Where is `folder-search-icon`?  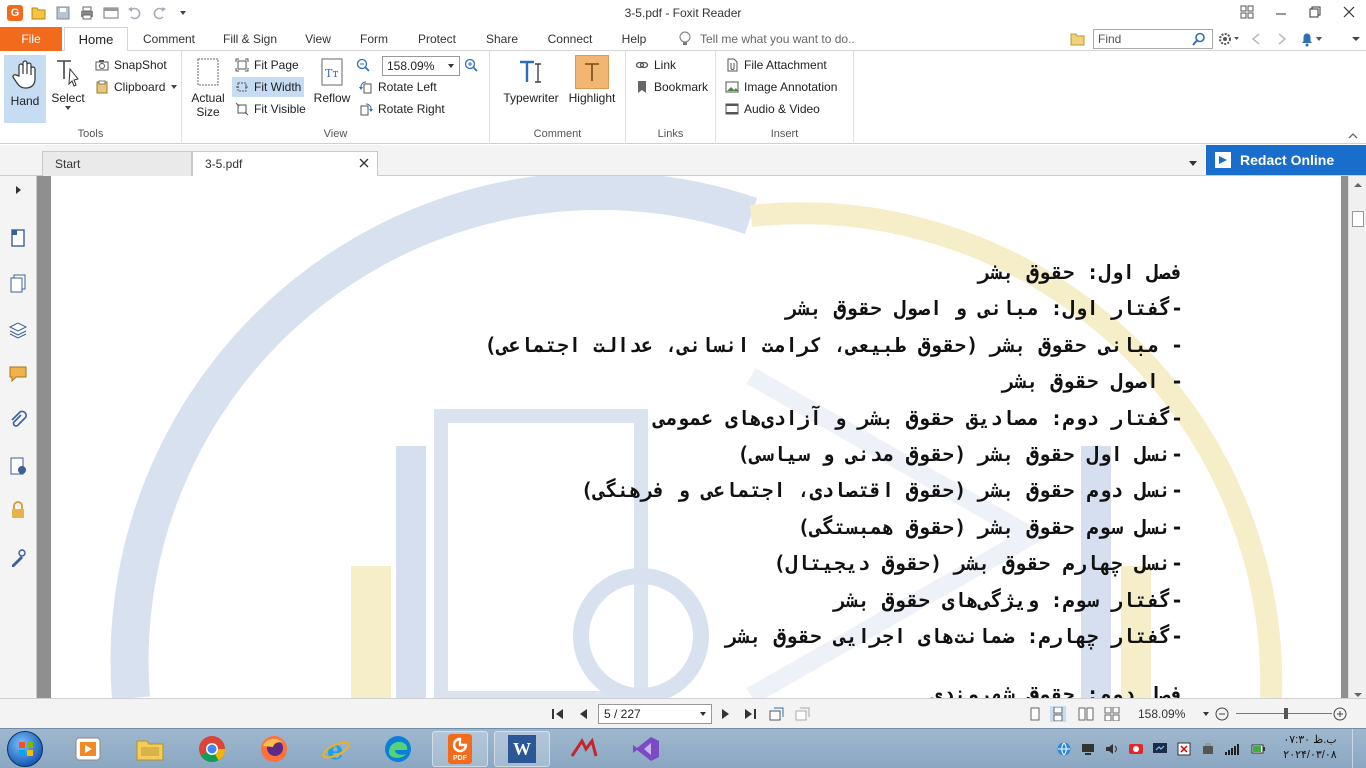
folder-search-icon is located at coordinates (1078, 39).